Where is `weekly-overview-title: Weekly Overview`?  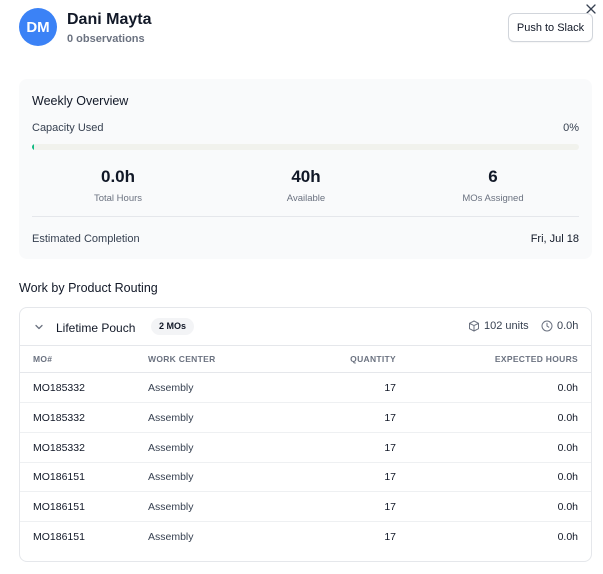
weekly-overview-title: Weekly Overview is located at coordinates (80, 101).